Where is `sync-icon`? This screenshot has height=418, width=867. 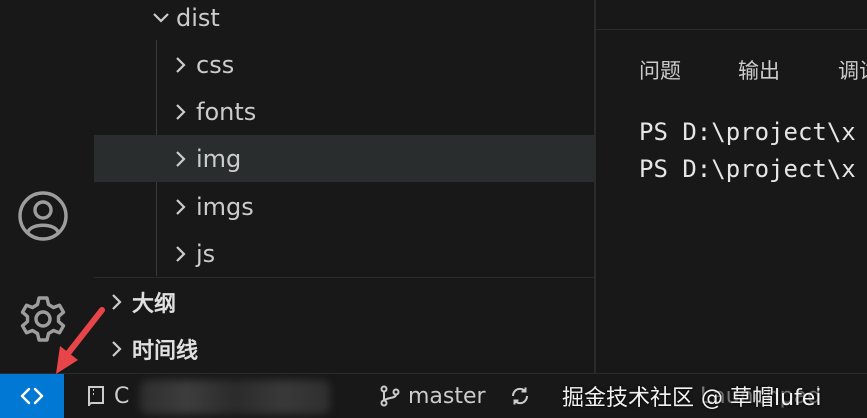 sync-icon is located at coordinates (520, 396).